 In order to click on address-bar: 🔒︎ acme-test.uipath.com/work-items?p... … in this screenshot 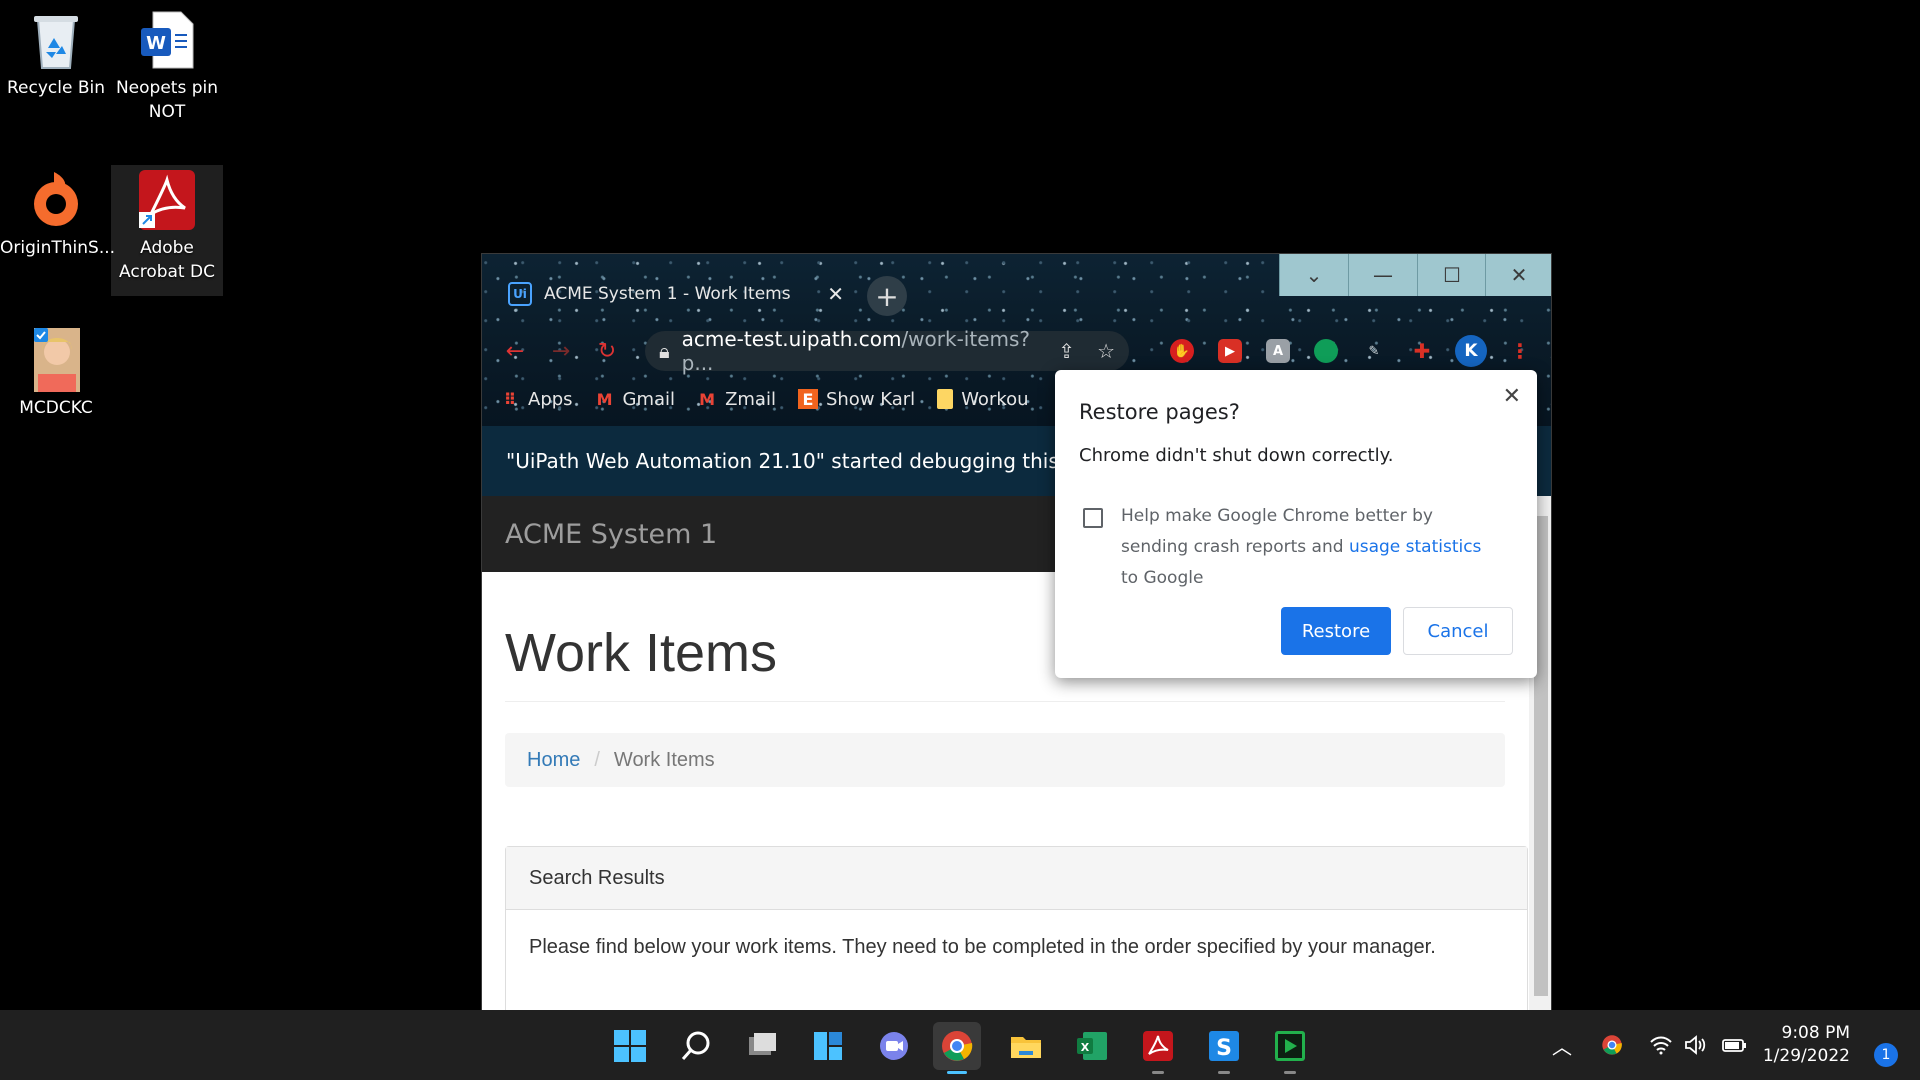, I will do `click(887, 351)`.